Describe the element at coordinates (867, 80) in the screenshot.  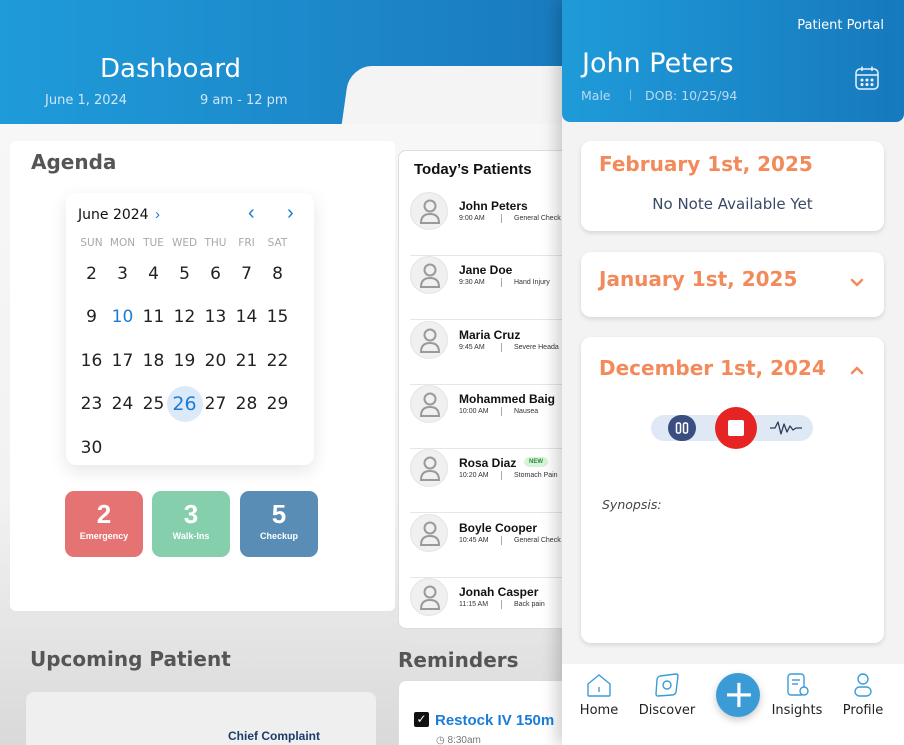
I see `calendar-icon` at that location.